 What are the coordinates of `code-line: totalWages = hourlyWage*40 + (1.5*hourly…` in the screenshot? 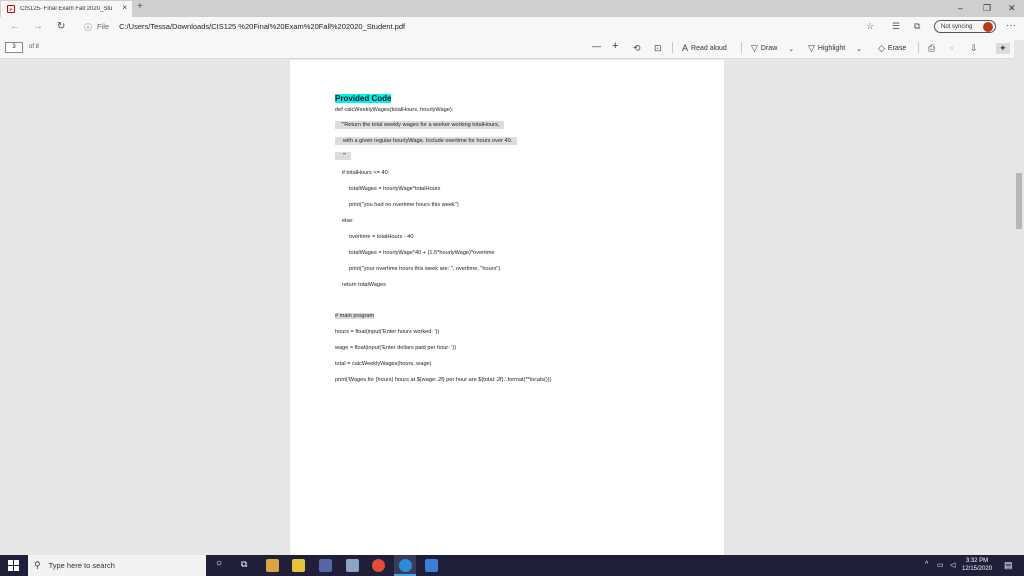 It's located at (422, 253).